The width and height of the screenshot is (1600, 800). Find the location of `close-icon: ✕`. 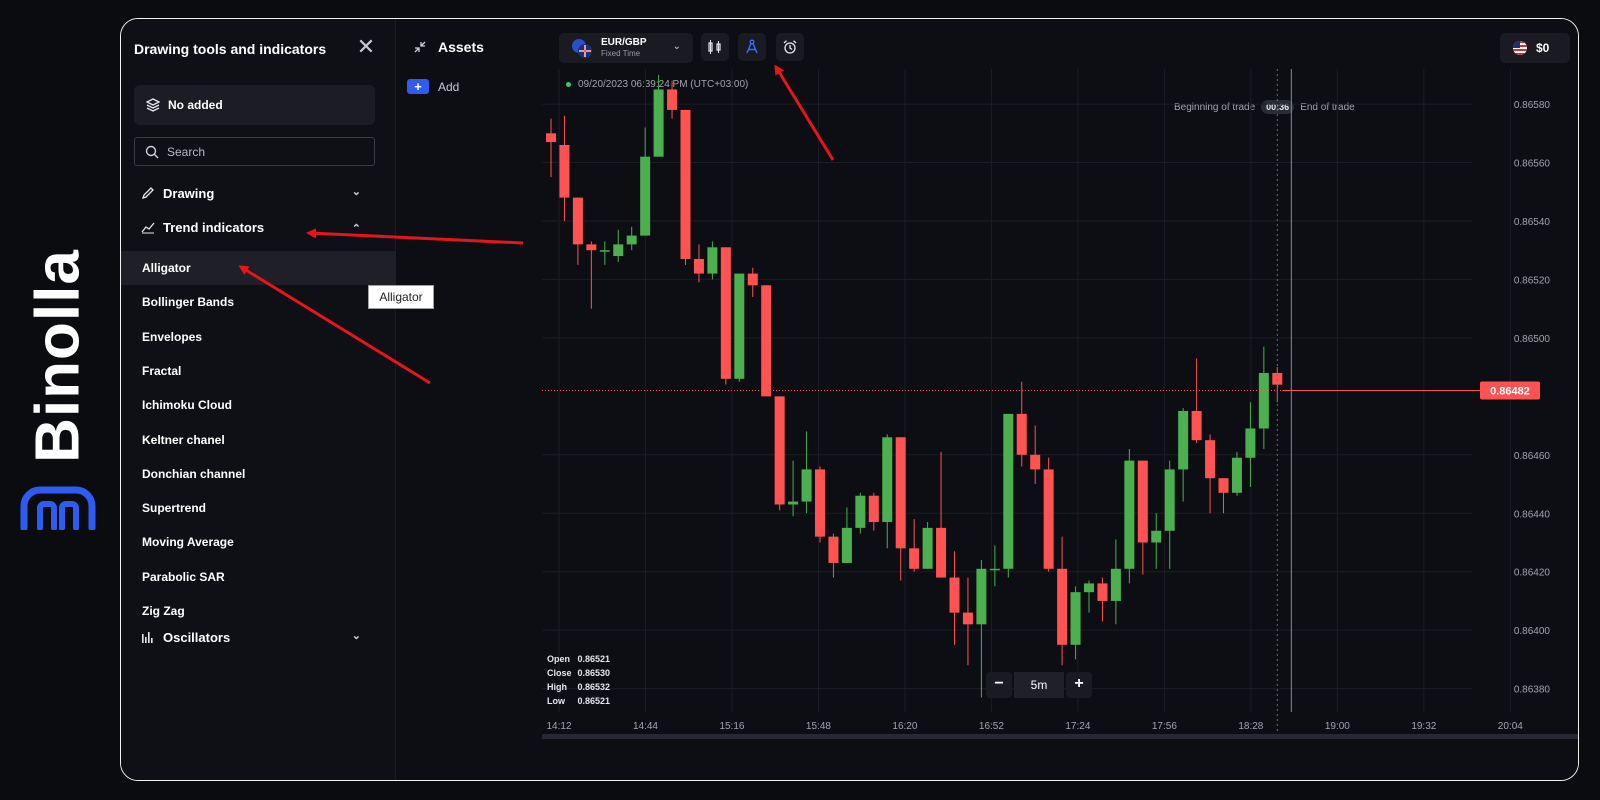

close-icon: ✕ is located at coordinates (366, 47).